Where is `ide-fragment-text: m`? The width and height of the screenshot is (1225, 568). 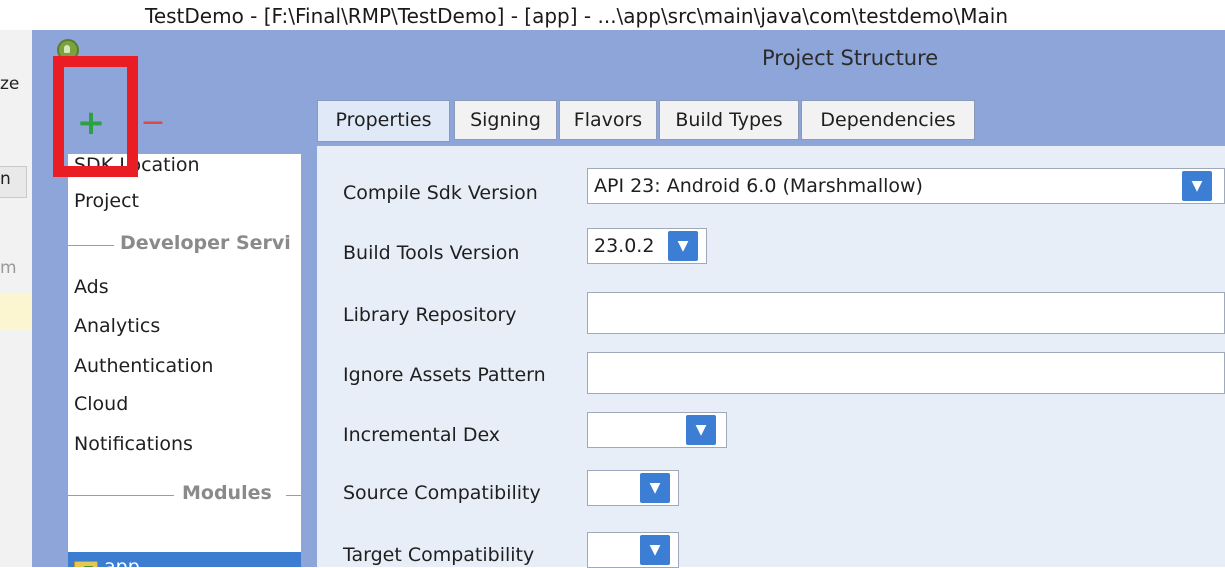
ide-fragment-text: m is located at coordinates (8, 268).